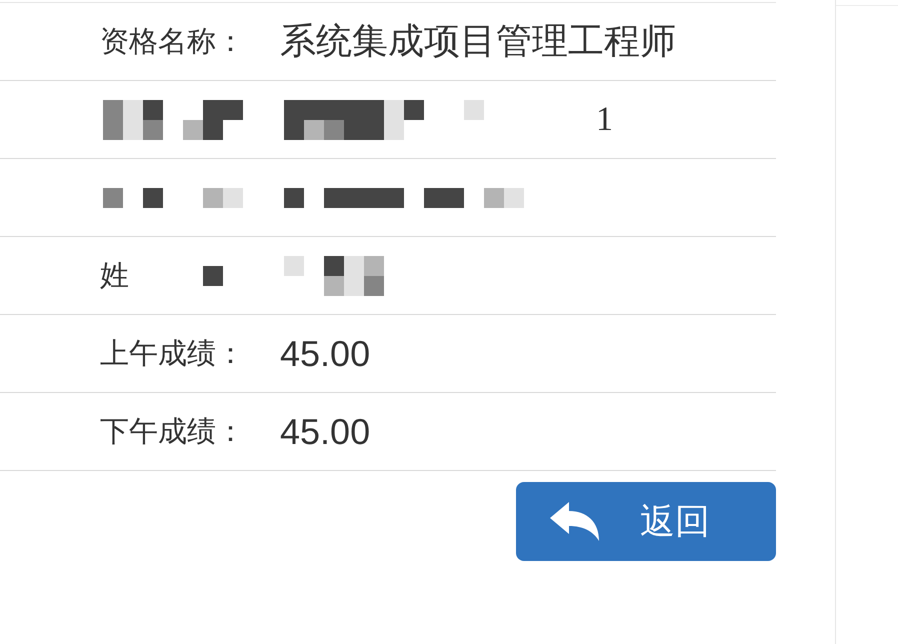  I want to click on pixelated-mosaic, so click(213, 276).